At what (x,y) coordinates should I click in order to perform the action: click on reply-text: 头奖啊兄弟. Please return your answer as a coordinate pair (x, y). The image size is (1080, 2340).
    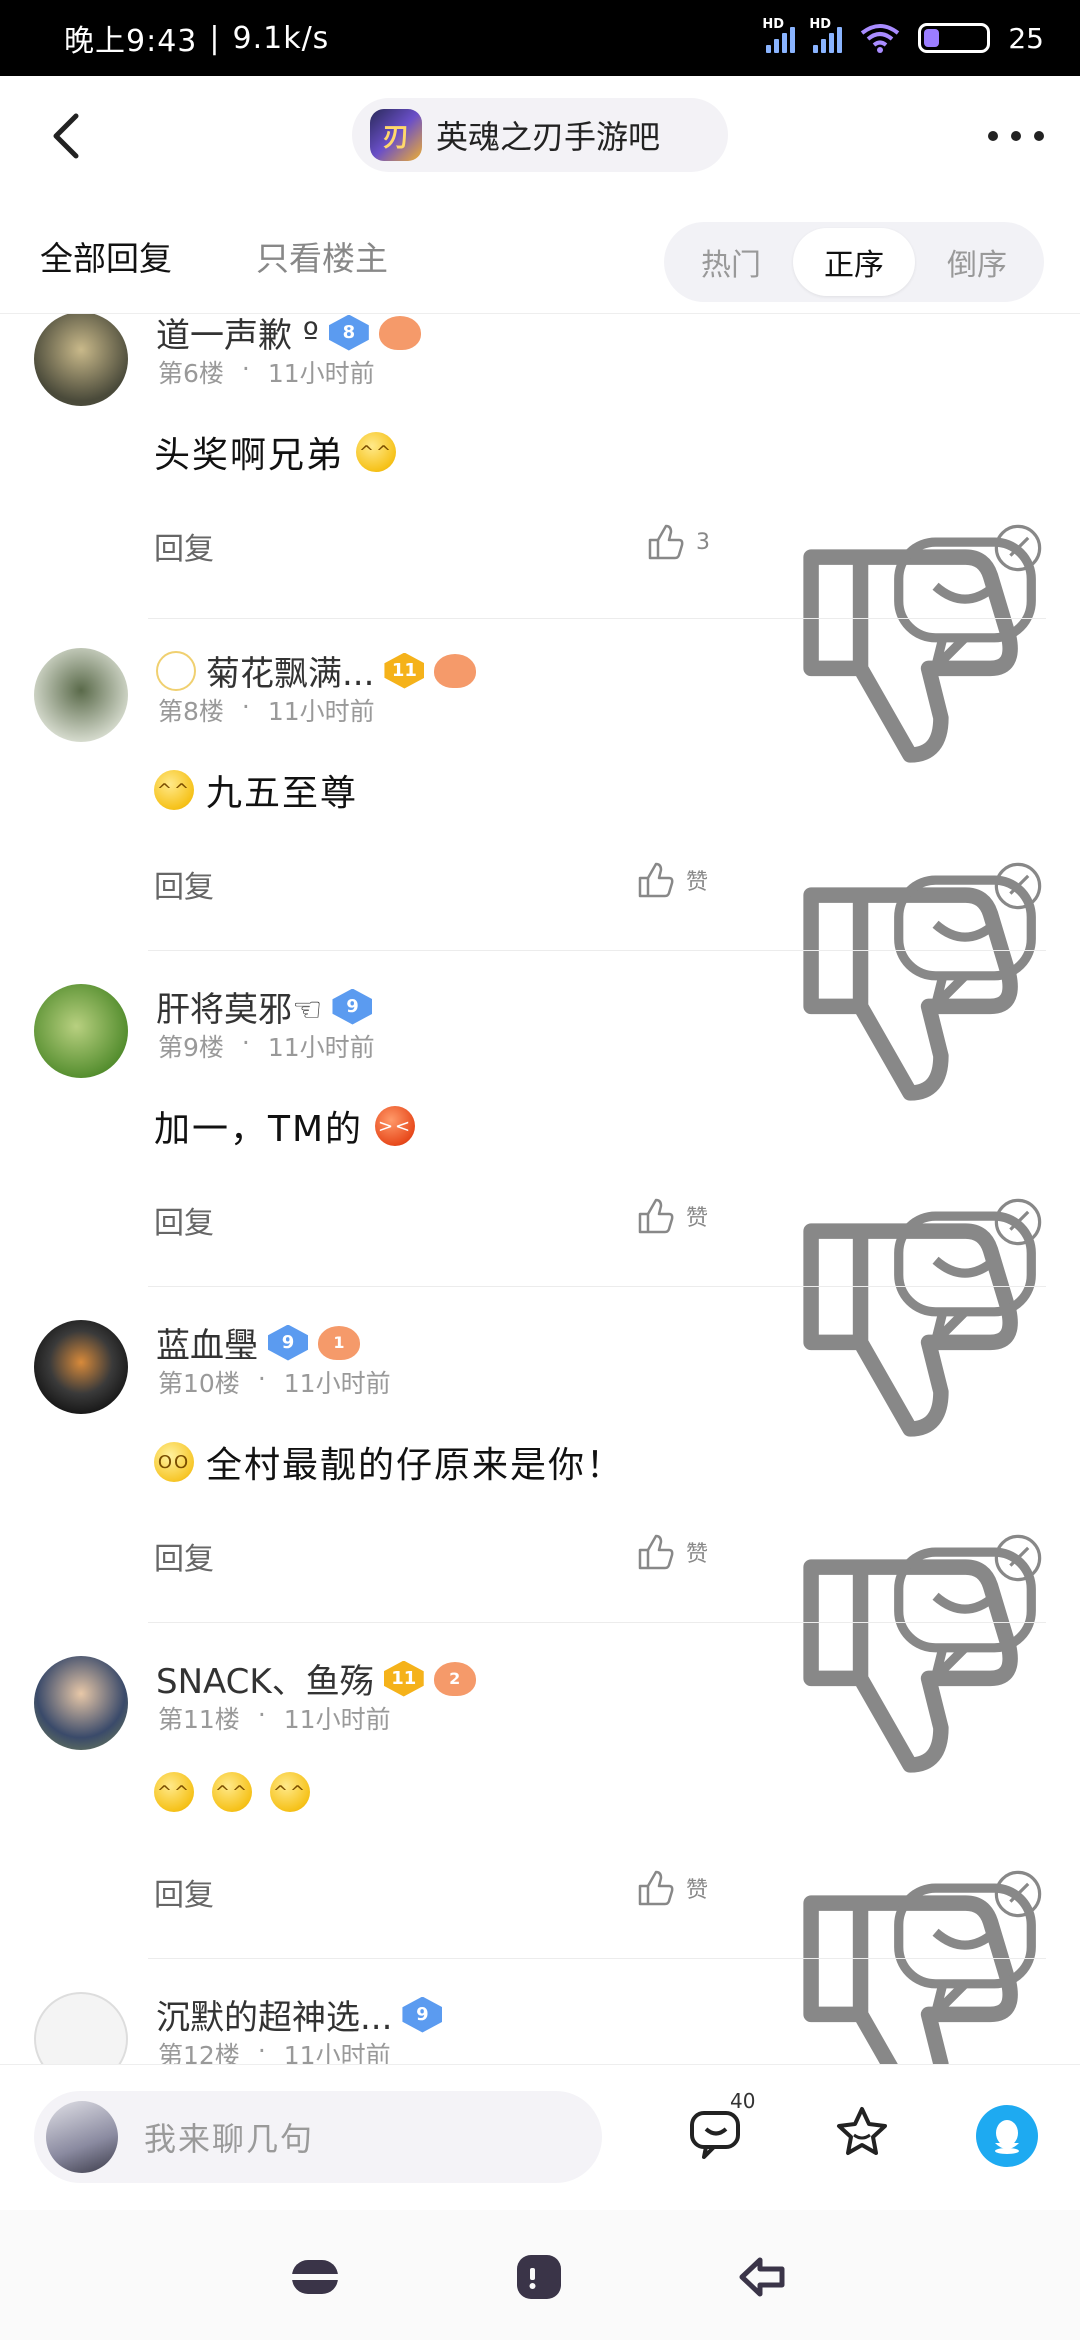
    Looking at the image, I should click on (249, 455).